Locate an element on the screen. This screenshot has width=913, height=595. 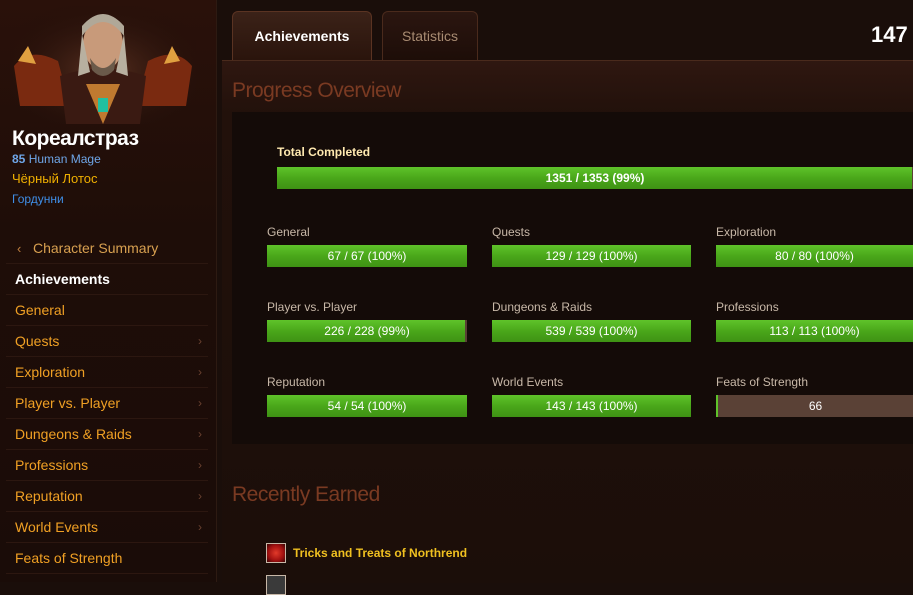
sidebar-item-label: World Events is located at coordinates (56, 527).